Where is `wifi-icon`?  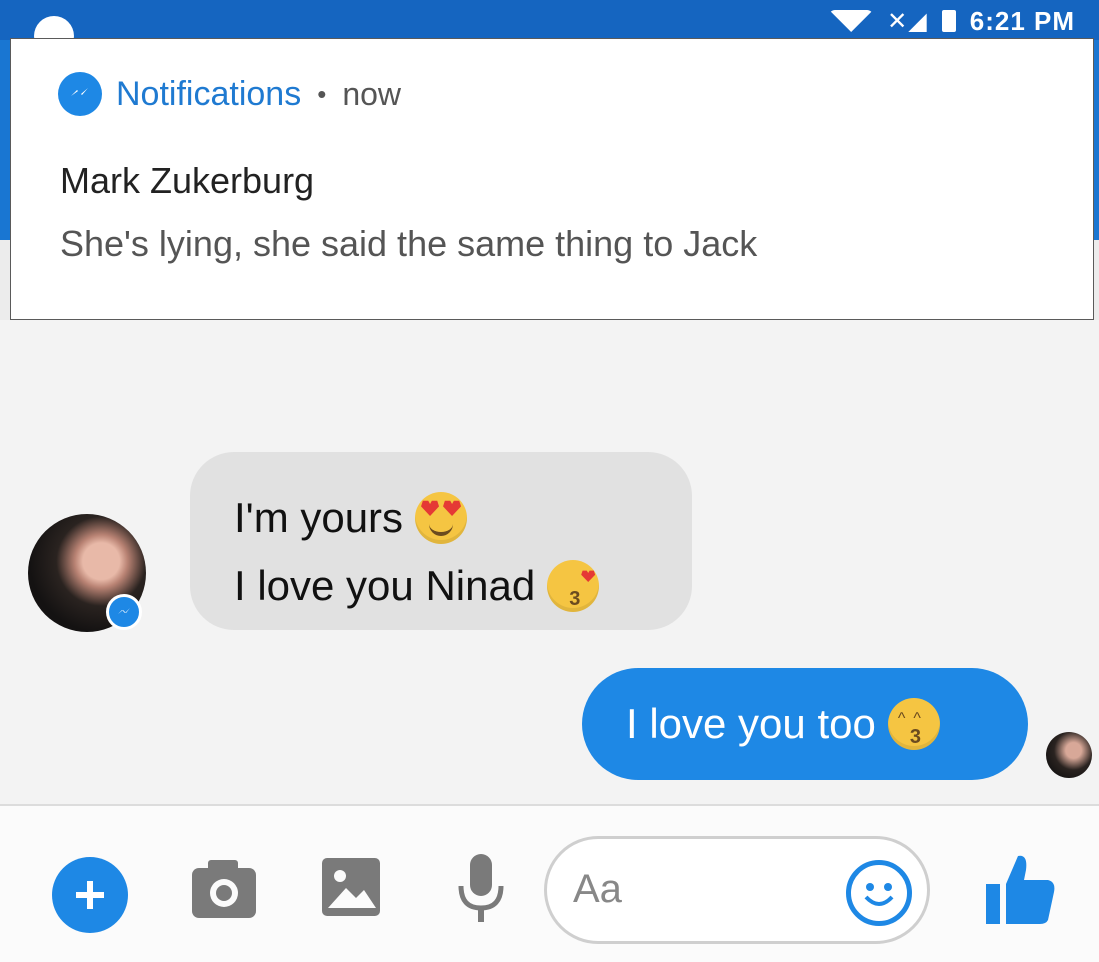 wifi-icon is located at coordinates (851, 21).